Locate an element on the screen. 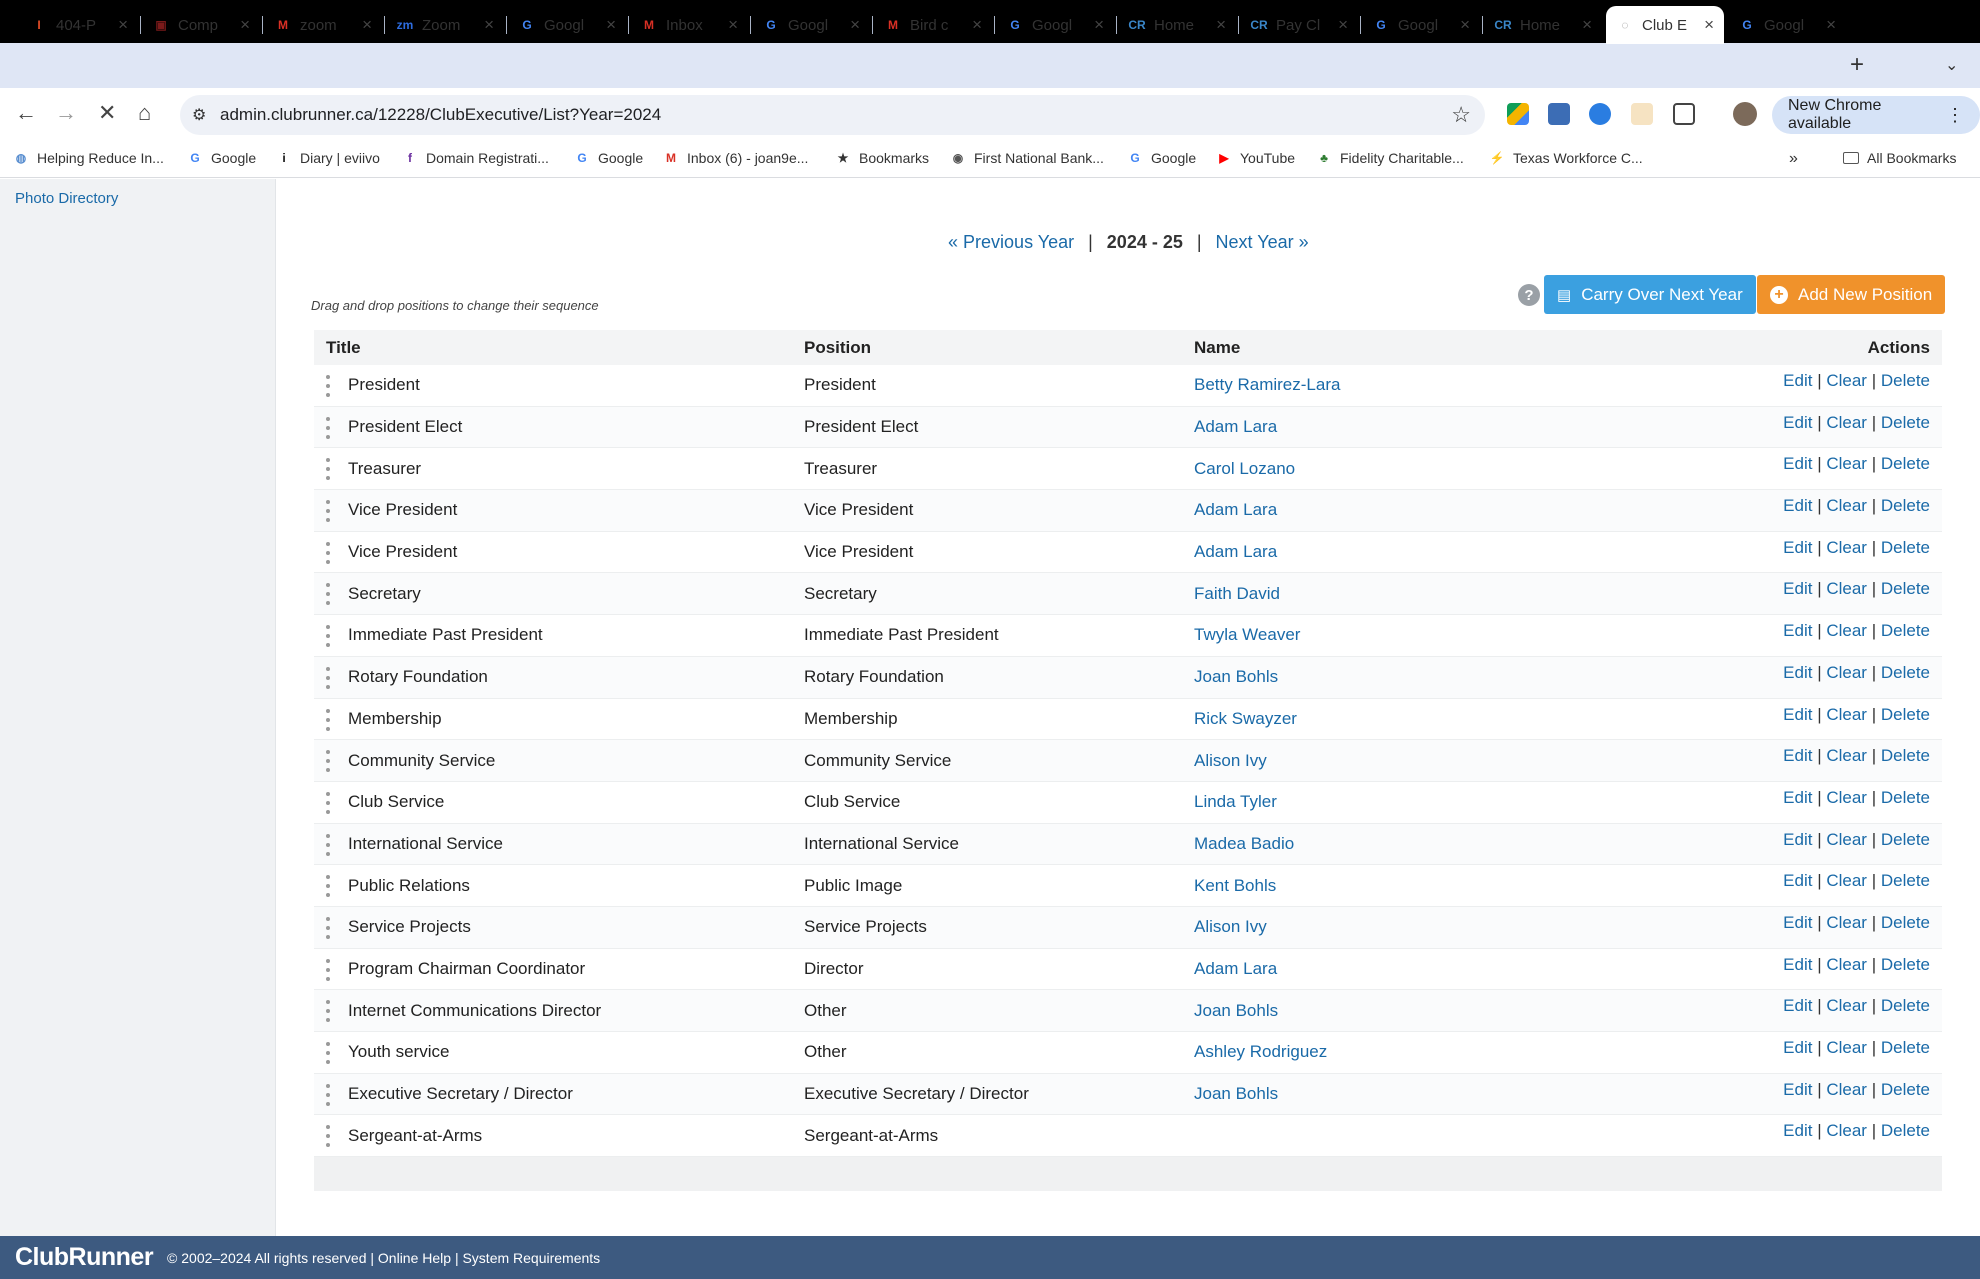 Image resolution: width=1980 pixels, height=1279 pixels. back-arrow-icon: ← is located at coordinates (26, 113).